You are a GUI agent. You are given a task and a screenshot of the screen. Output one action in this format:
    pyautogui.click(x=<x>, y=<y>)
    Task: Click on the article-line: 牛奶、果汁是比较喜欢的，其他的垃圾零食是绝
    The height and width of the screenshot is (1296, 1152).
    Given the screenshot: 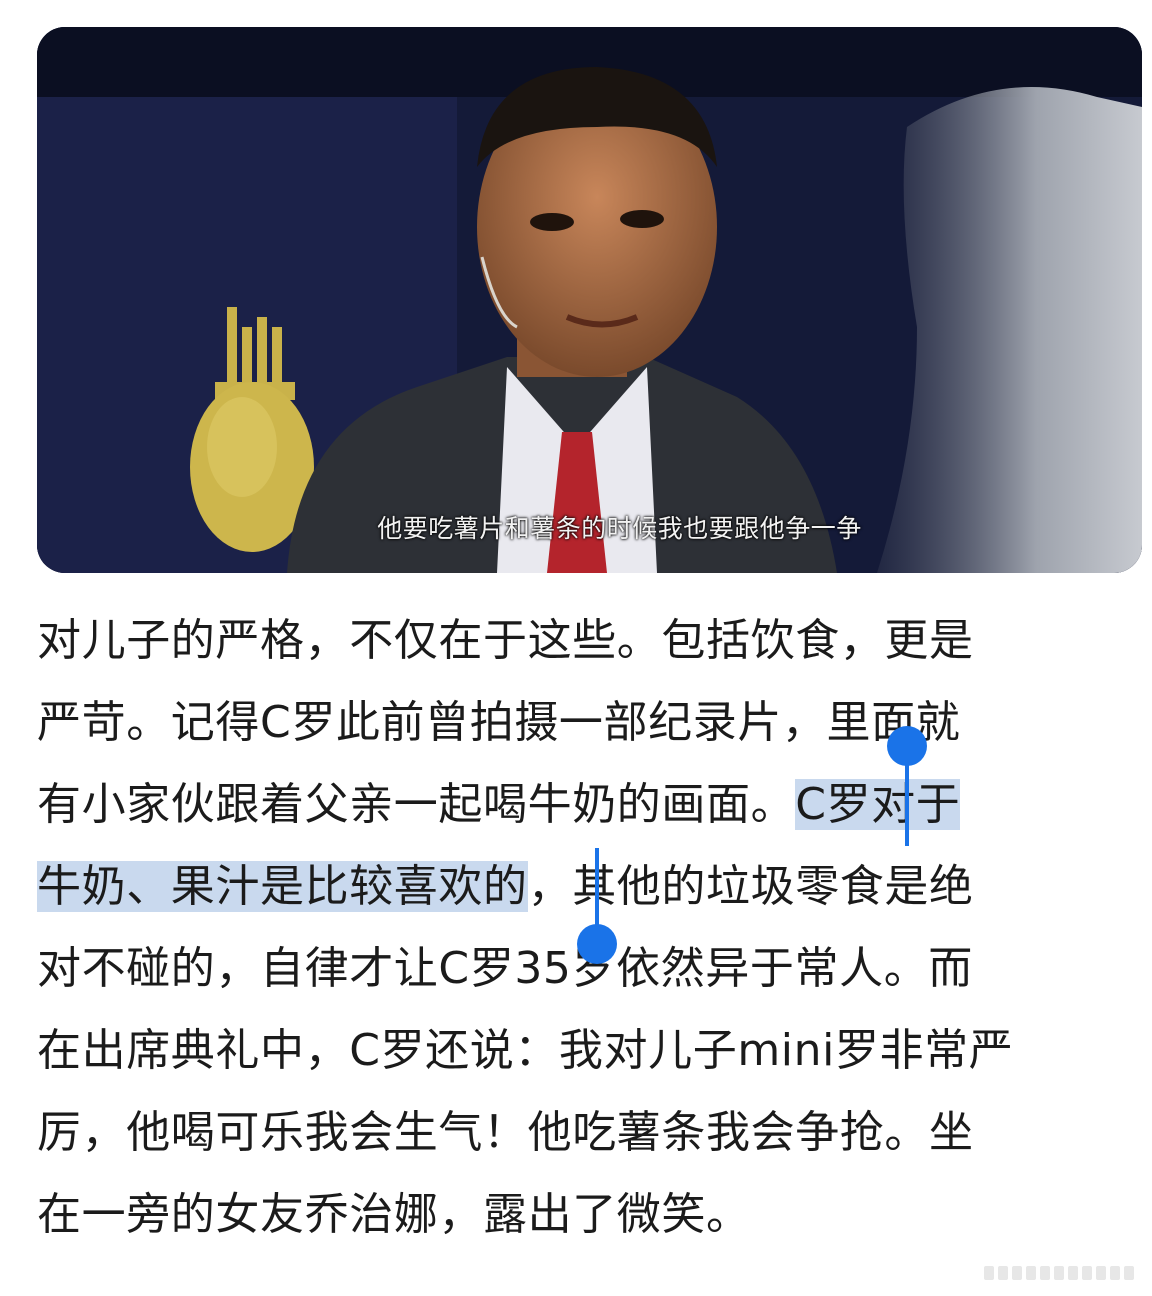 What is the action you would take?
    pyautogui.click(x=582, y=887)
    